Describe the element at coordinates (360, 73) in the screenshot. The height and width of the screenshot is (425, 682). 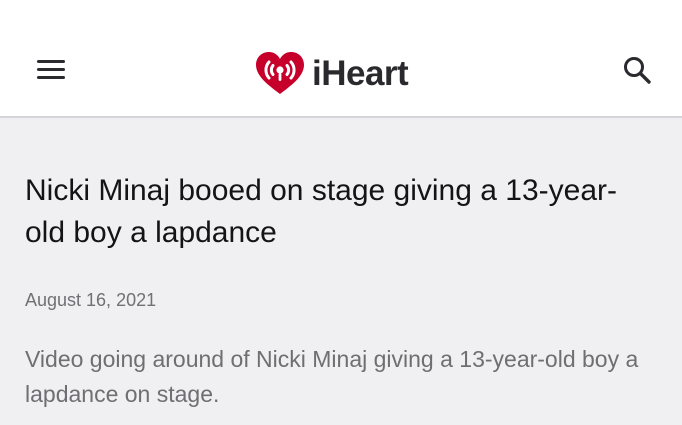
I see `logo-text: iHeart` at that location.